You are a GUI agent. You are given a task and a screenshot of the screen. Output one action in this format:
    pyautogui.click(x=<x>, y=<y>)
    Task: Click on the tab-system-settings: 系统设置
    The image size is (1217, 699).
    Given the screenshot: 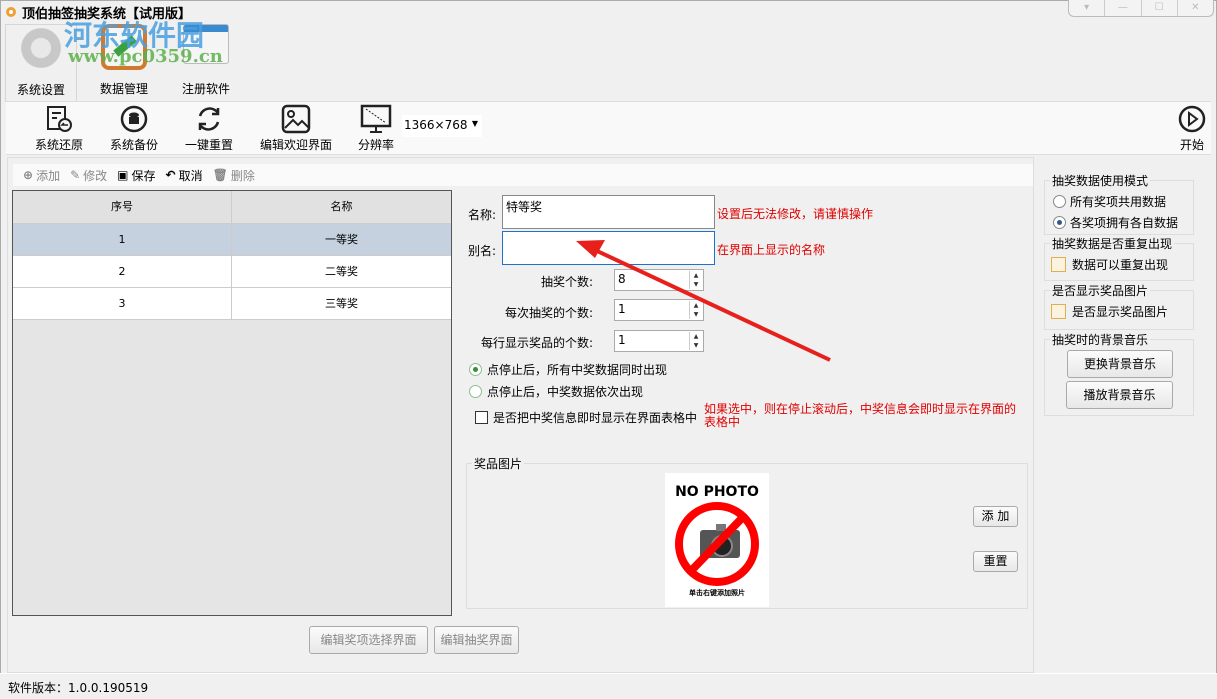 What is the action you would take?
    pyautogui.click(x=41, y=63)
    